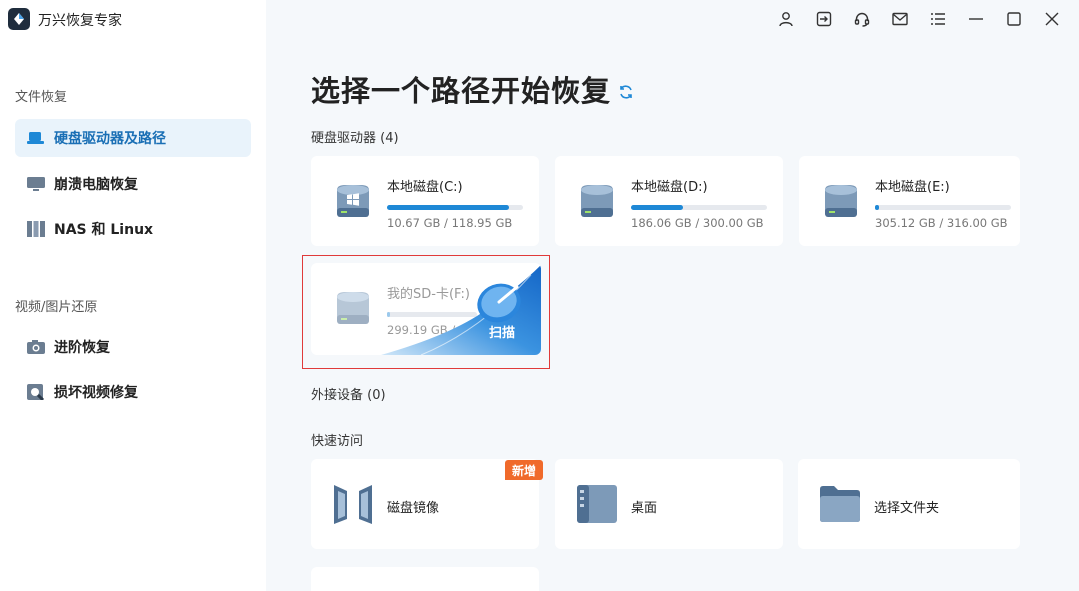 The height and width of the screenshot is (591, 1079). What do you see at coordinates (669, 504) in the screenshot?
I see `quick-item-desktop: 桌面` at bounding box center [669, 504].